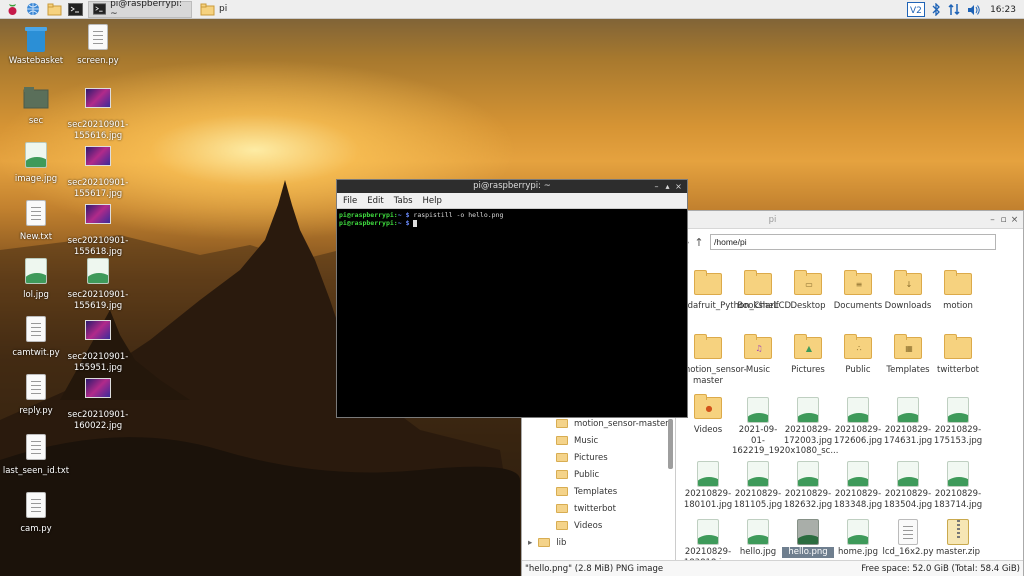  What do you see at coordinates (562, 525) in the screenshot?
I see `videos-folder-icon` at bounding box center [562, 525].